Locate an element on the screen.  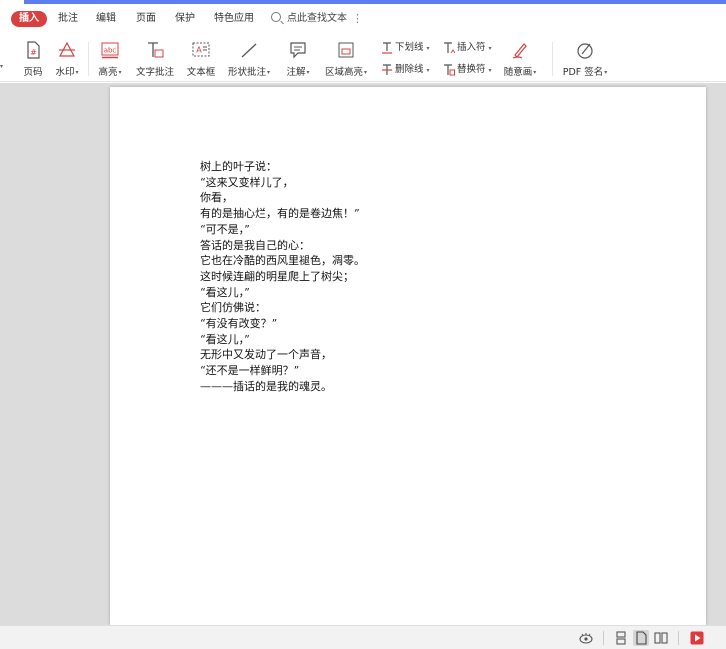
shape-line-icon is located at coordinates (249, 50).